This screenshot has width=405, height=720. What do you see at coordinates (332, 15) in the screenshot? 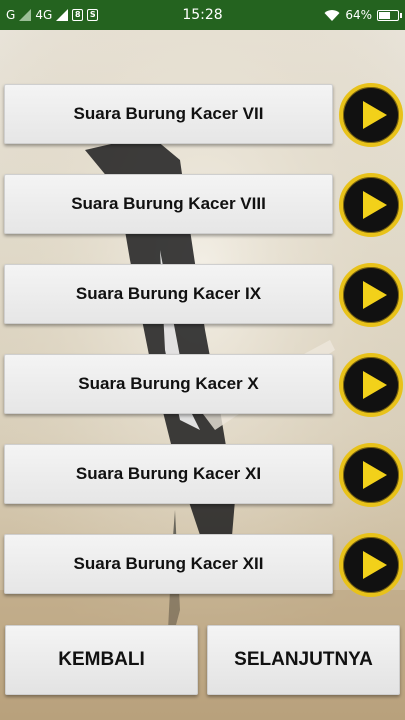
I see `wifi-icon` at bounding box center [332, 15].